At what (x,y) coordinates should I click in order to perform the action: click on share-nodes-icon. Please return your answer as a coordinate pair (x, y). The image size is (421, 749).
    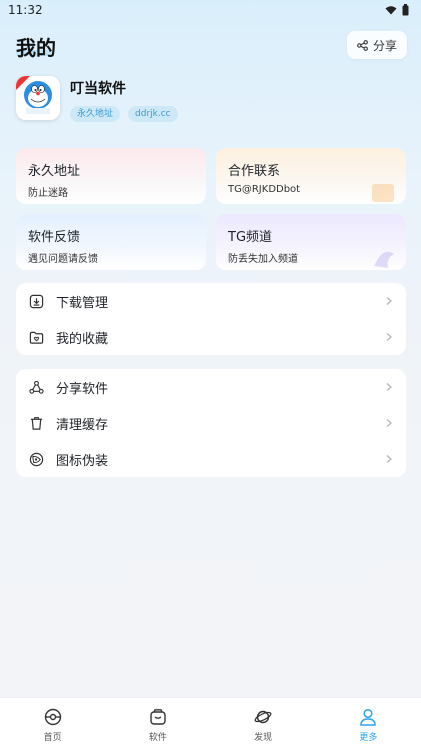
    Looking at the image, I should click on (36, 387).